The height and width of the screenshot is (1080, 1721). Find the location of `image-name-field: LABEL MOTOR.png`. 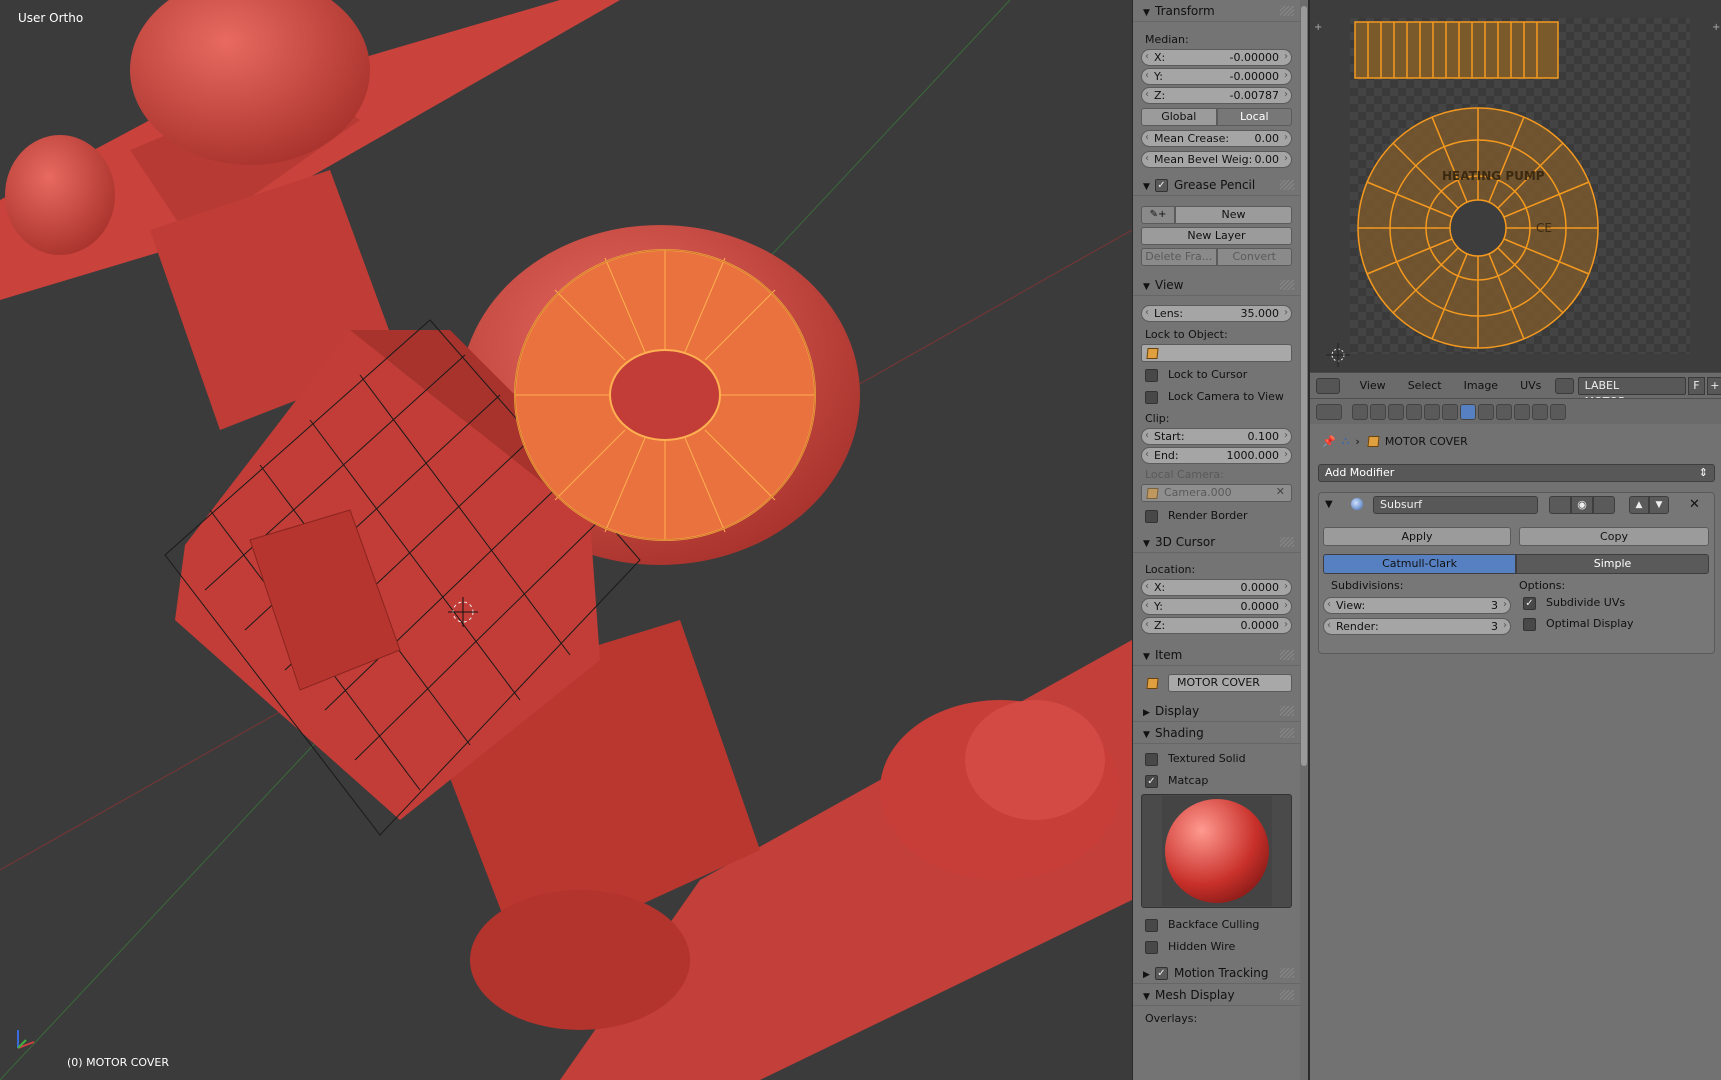

image-name-field: LABEL MOTOR.png is located at coordinates (1632, 392).